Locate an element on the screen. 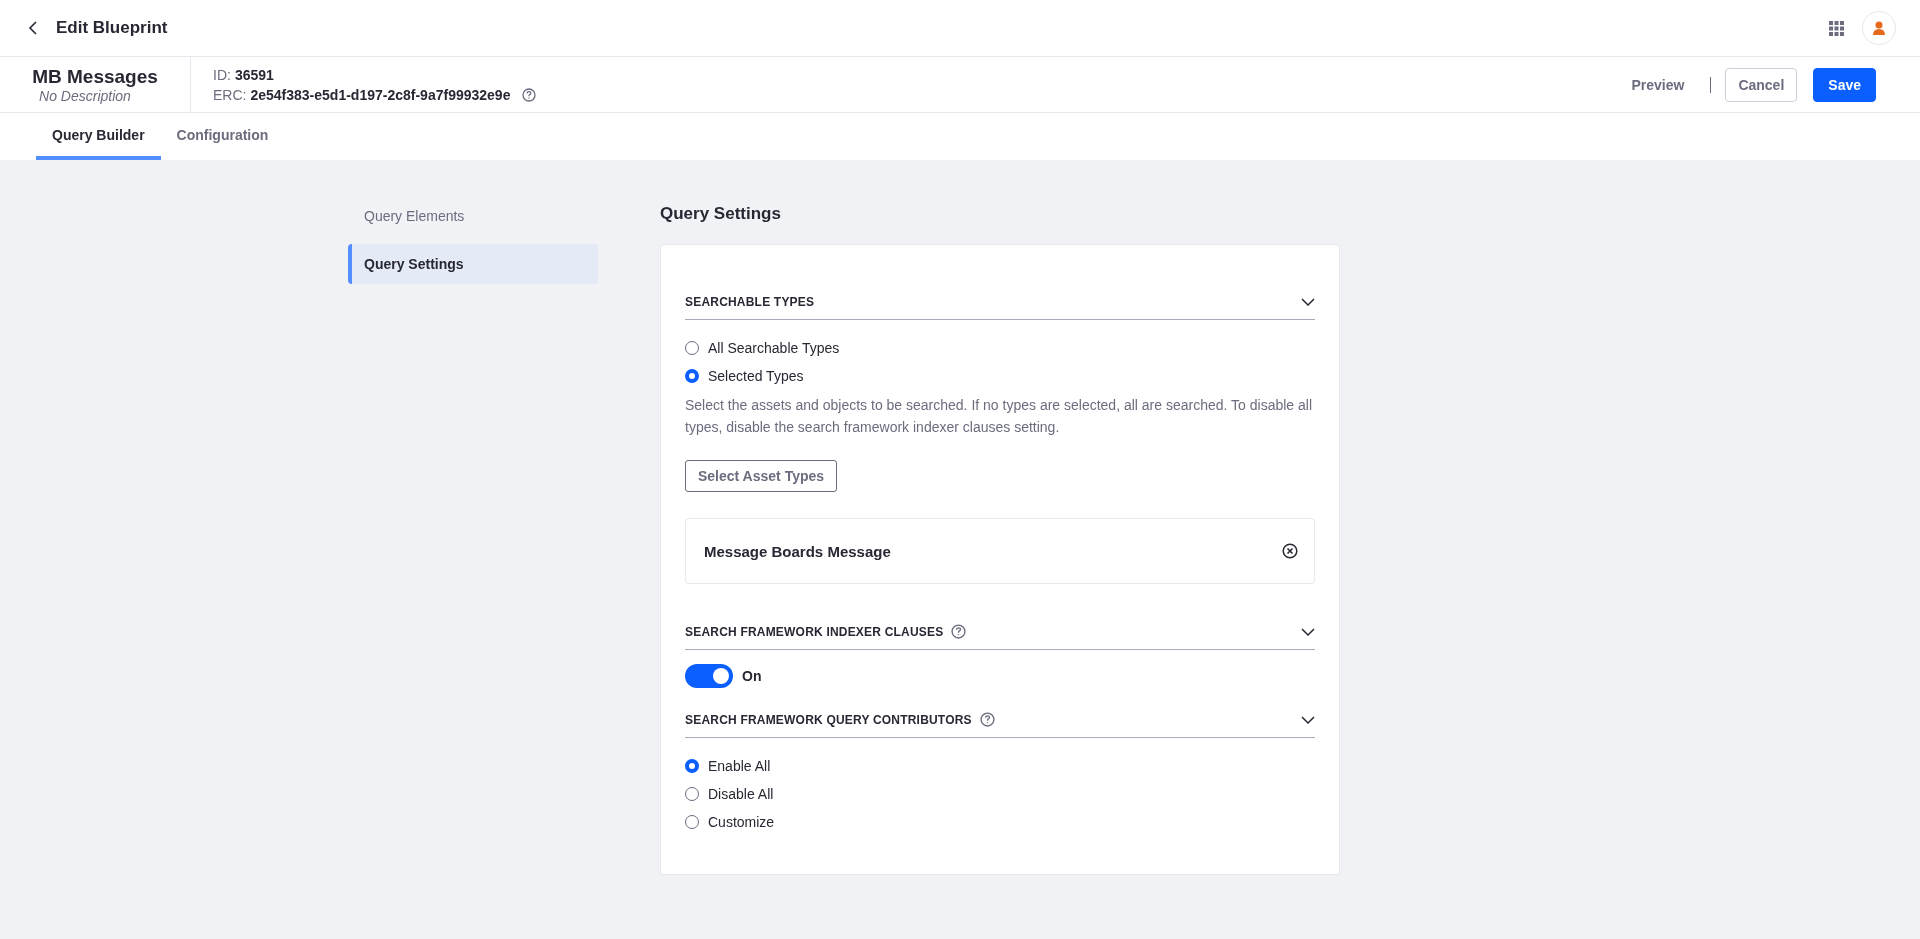 The height and width of the screenshot is (939, 1920). blueprint-name: MB Messages is located at coordinates (95, 76).